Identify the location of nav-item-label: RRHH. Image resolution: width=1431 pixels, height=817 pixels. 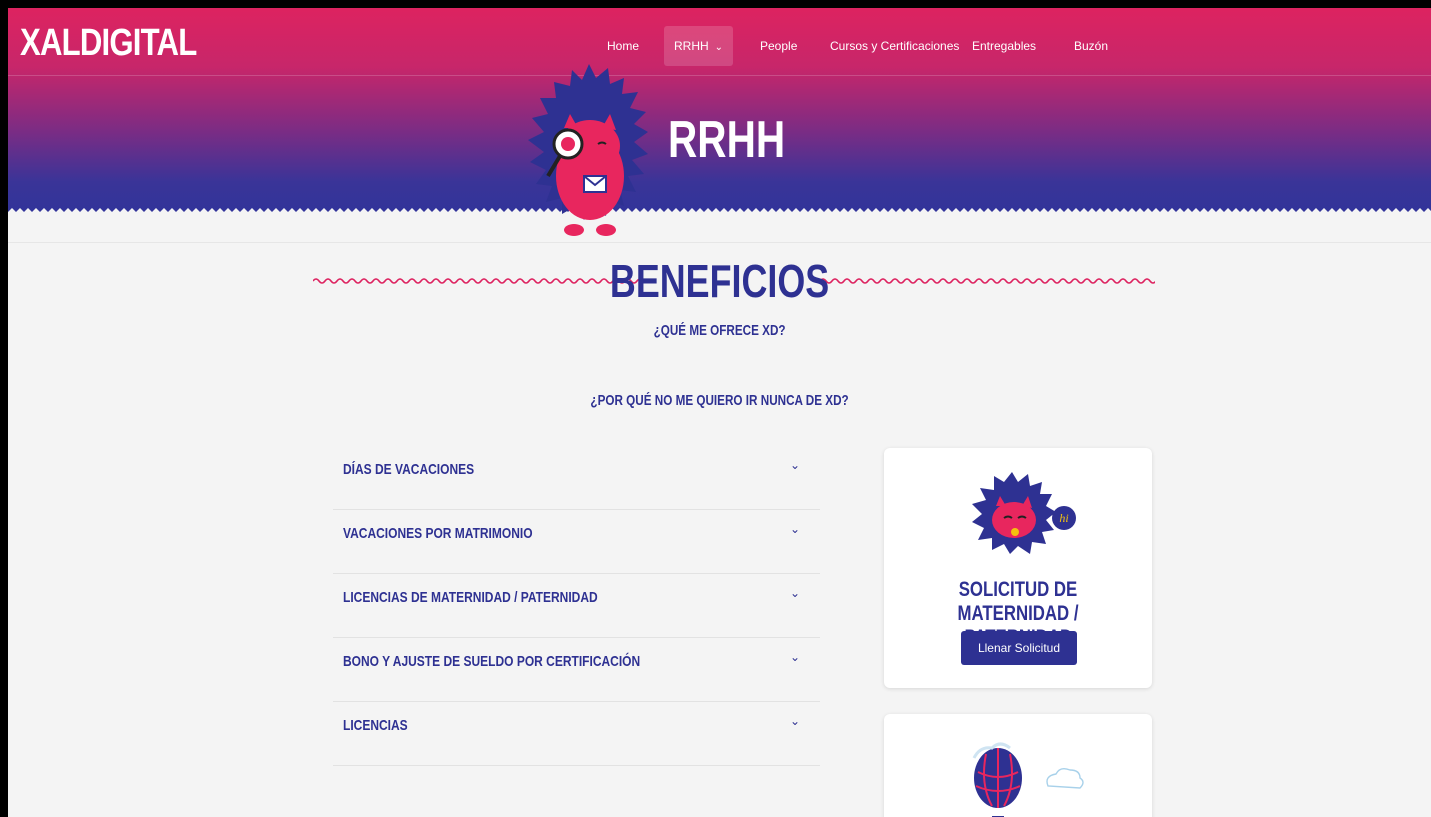
(691, 46).